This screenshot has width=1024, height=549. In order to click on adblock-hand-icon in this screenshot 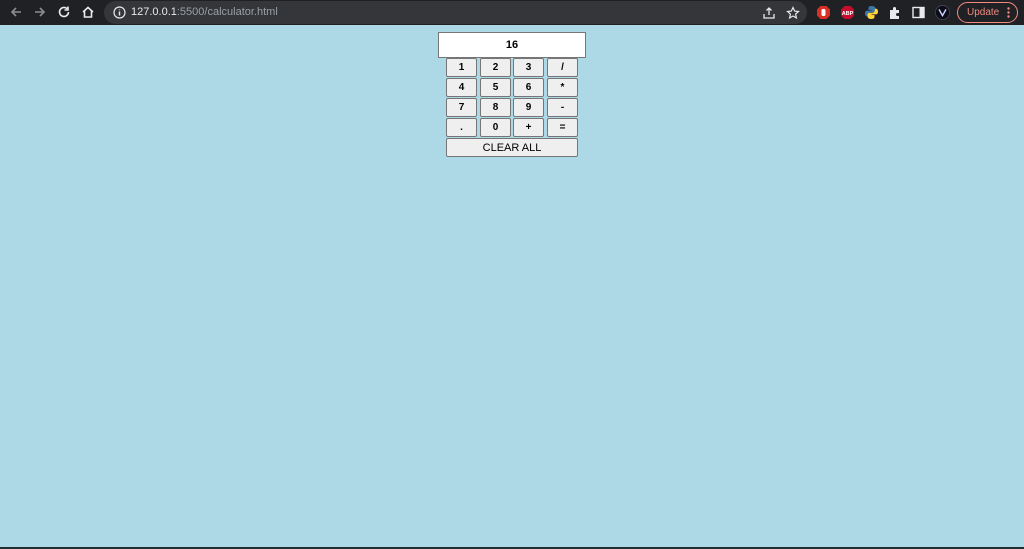, I will do `click(823, 12)`.